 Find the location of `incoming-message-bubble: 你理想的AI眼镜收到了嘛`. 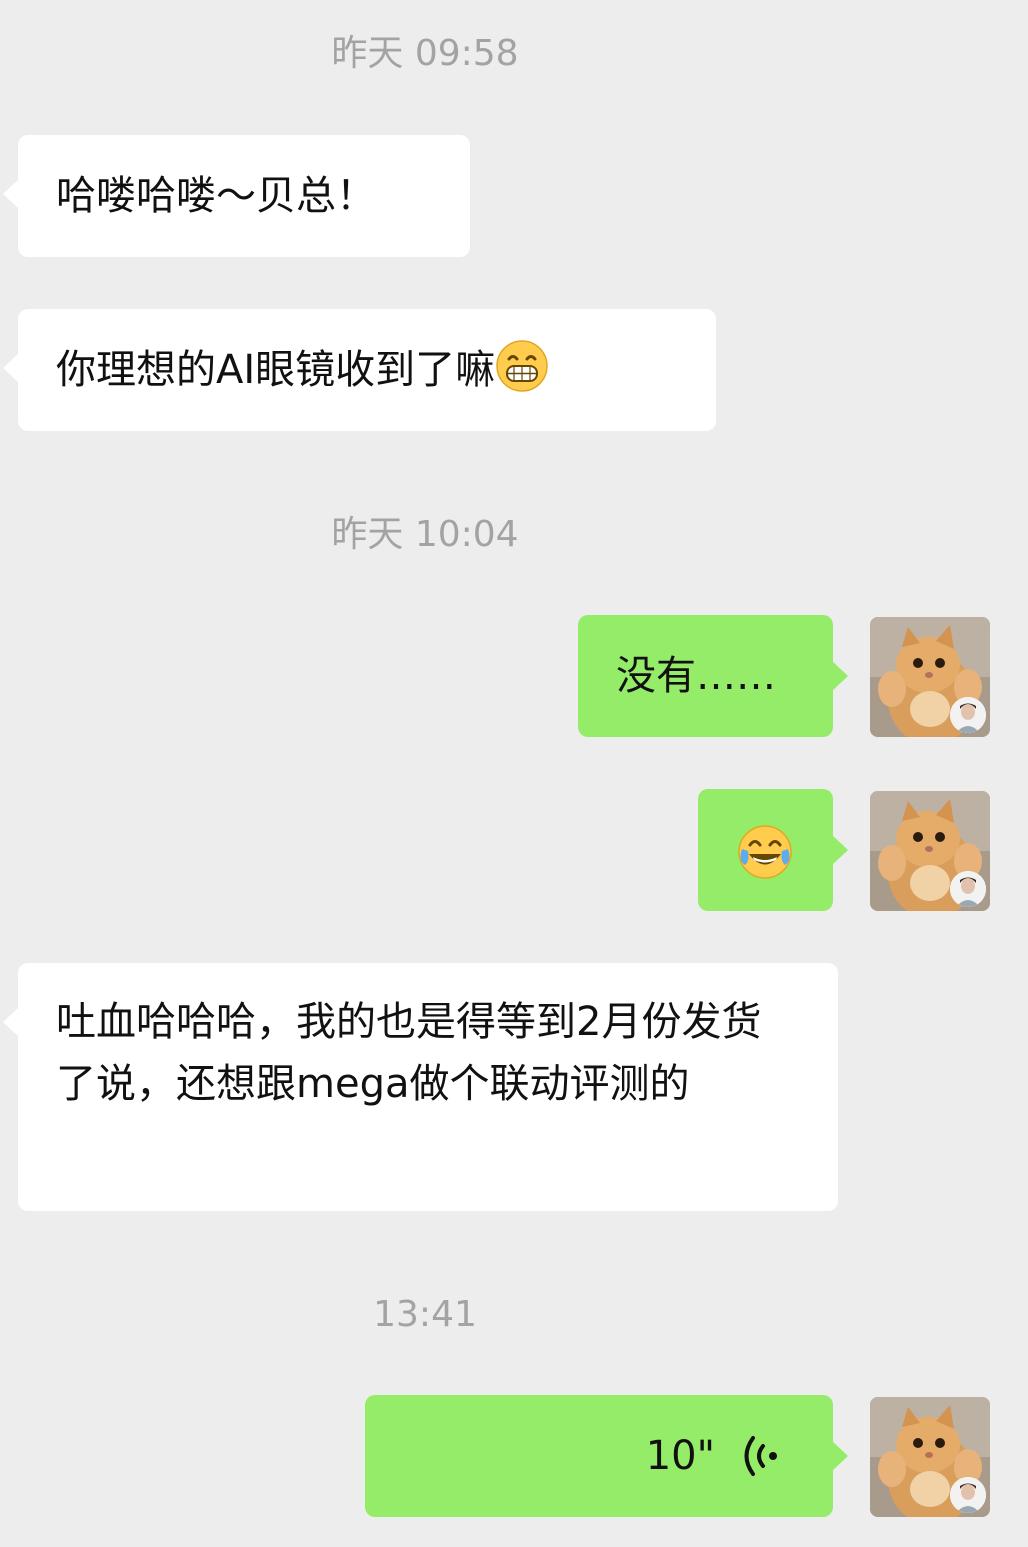

incoming-message-bubble: 你理想的AI眼镜收到了嘛 is located at coordinates (359, 370).